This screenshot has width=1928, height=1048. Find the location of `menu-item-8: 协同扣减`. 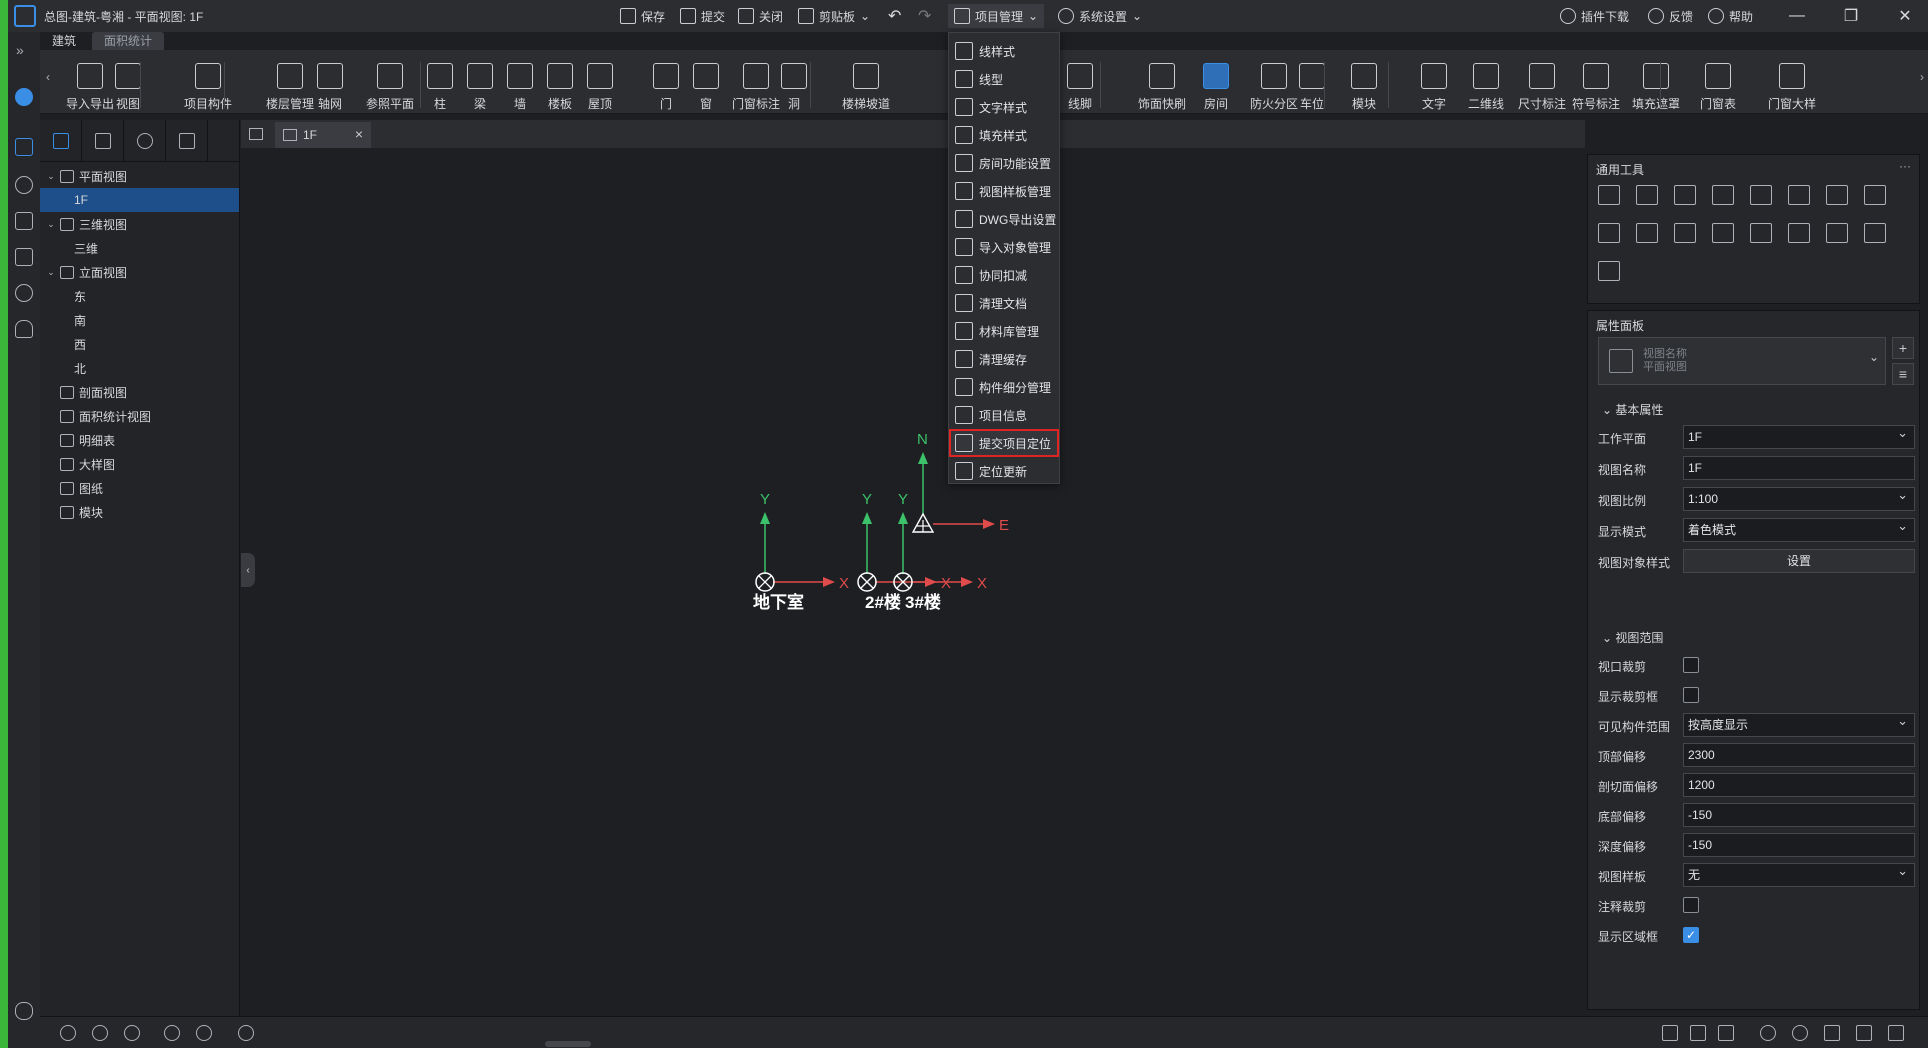

menu-item-8: 协同扣减 is located at coordinates (1004, 275).